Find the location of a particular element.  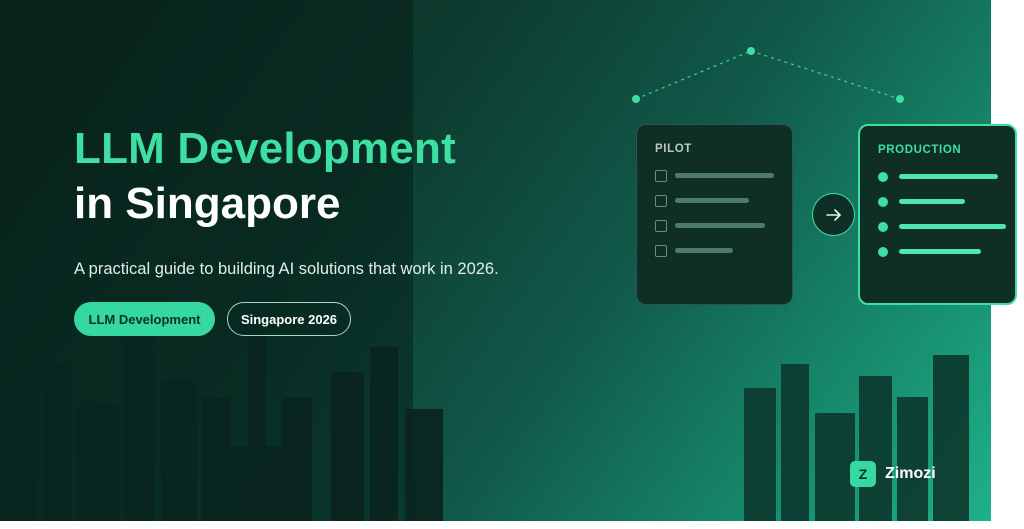

arrow-right-icon is located at coordinates (833, 214).